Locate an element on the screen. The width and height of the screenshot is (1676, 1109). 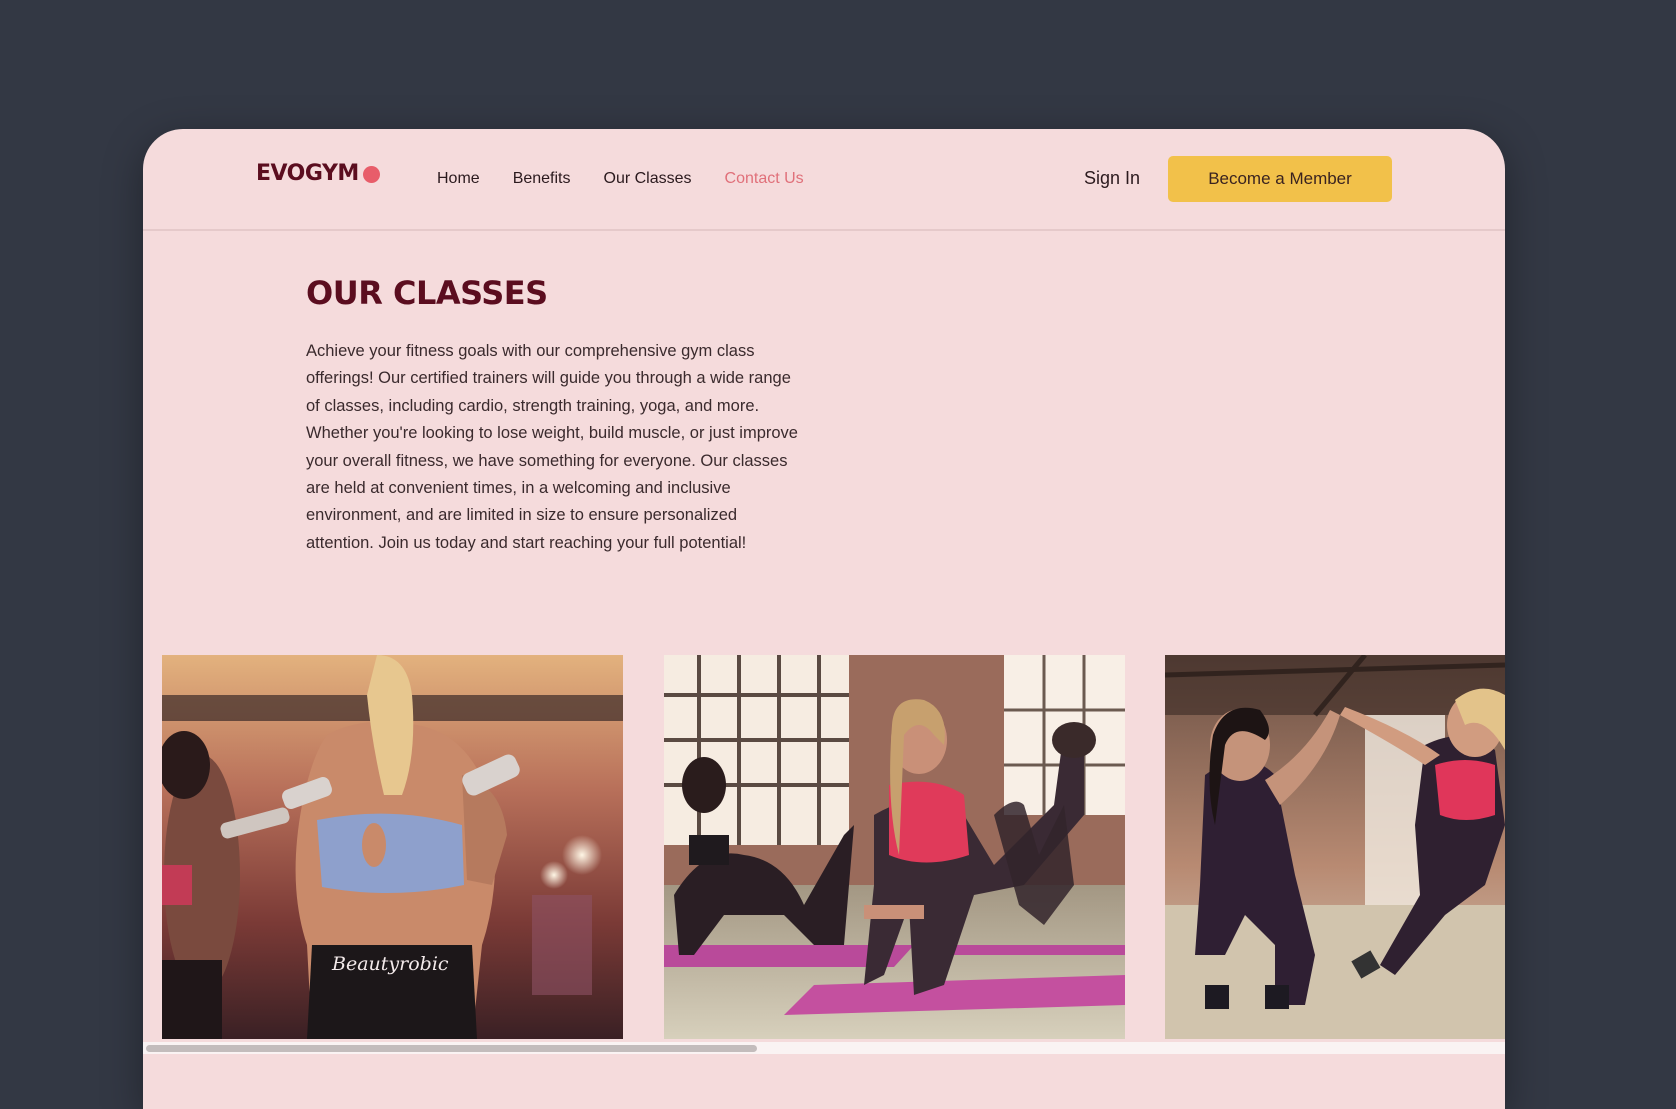
logo-dot-icon is located at coordinates (371, 174).